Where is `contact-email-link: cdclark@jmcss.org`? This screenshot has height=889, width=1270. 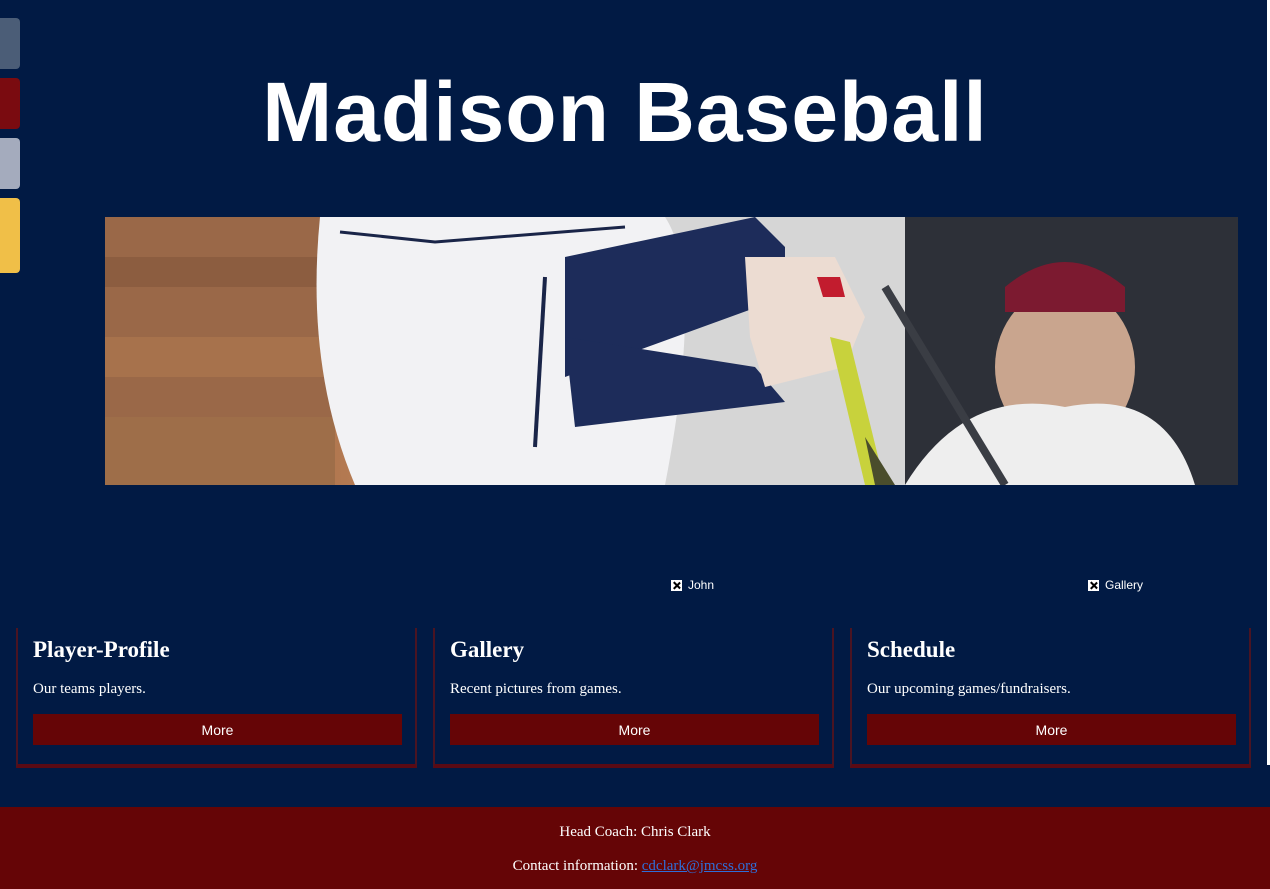 contact-email-link: cdclark@jmcss.org is located at coordinates (700, 866).